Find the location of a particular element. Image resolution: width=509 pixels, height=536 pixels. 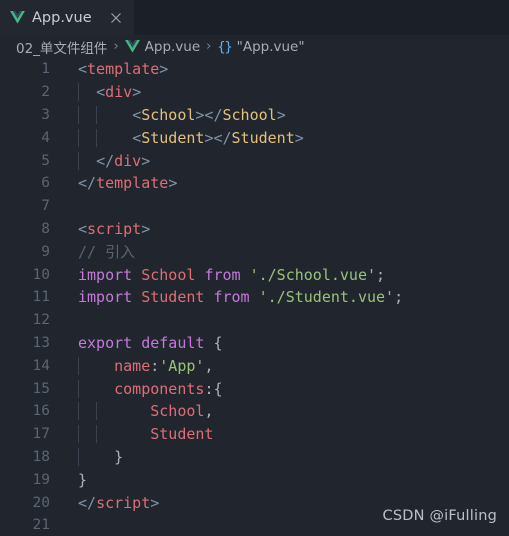

line-content: <Student></Student> is located at coordinates (279, 137).